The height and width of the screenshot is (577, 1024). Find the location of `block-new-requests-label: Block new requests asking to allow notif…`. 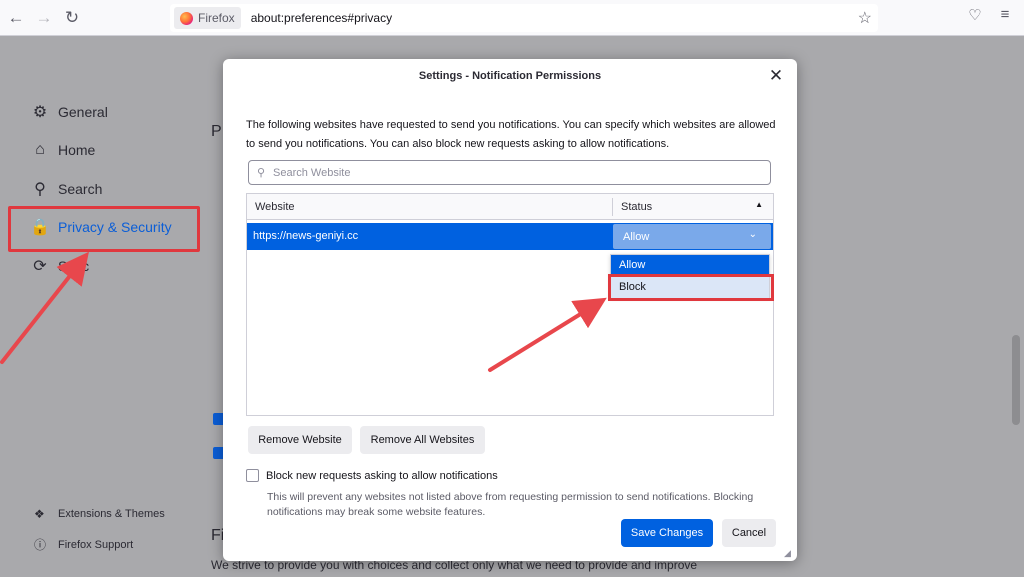

block-new-requests-label: Block new requests asking to allow notif… is located at coordinates (382, 476).